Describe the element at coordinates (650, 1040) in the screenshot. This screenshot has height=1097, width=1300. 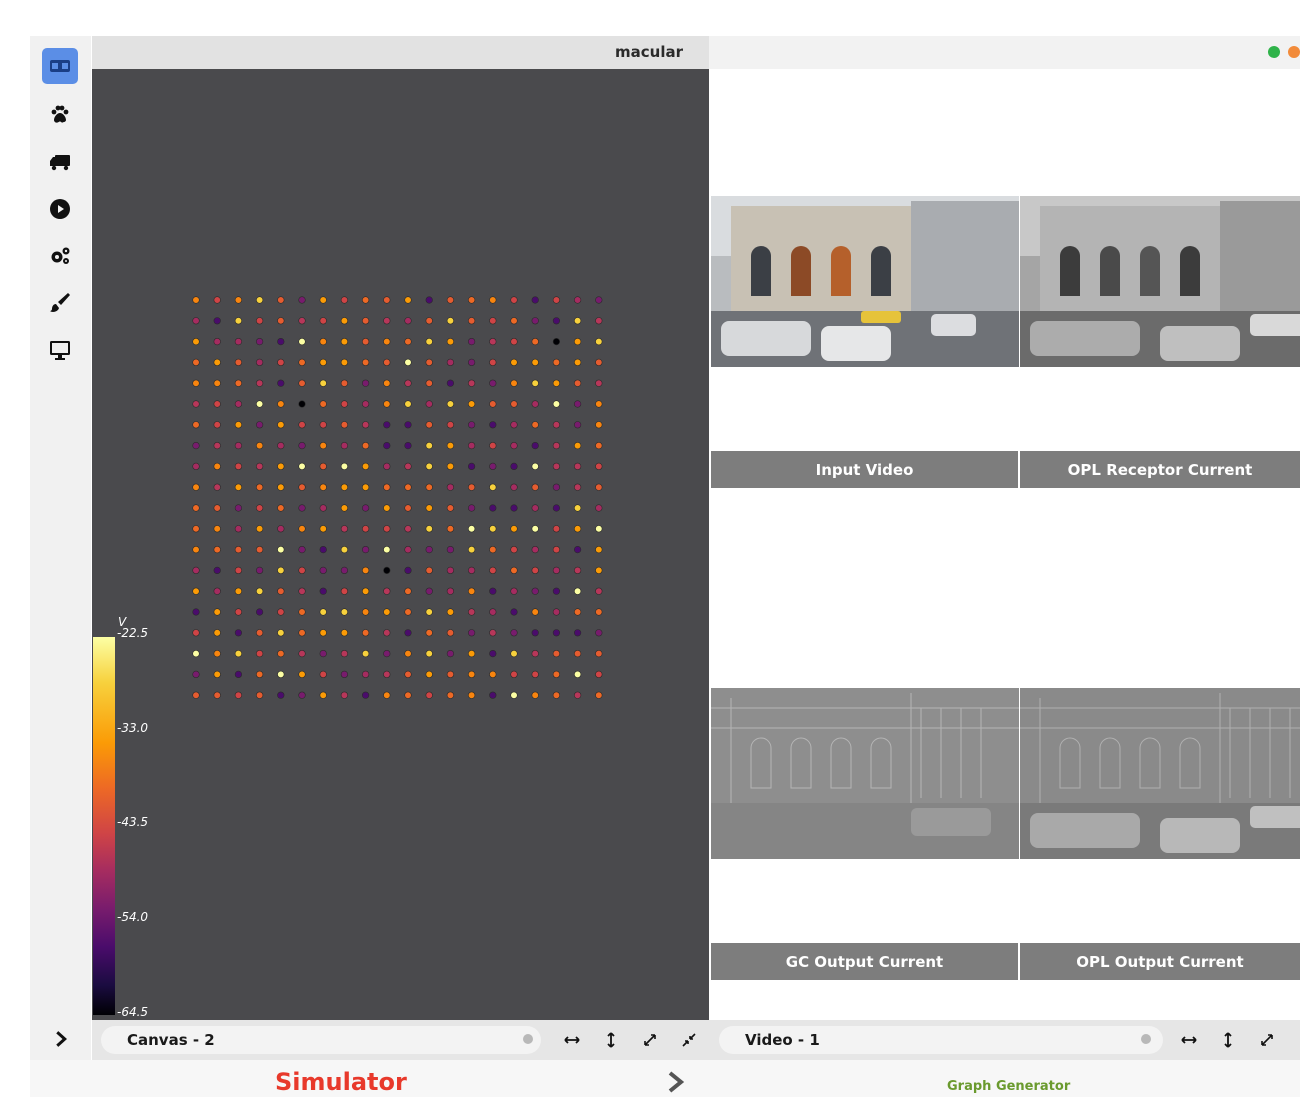
I see `maximize-icon` at that location.